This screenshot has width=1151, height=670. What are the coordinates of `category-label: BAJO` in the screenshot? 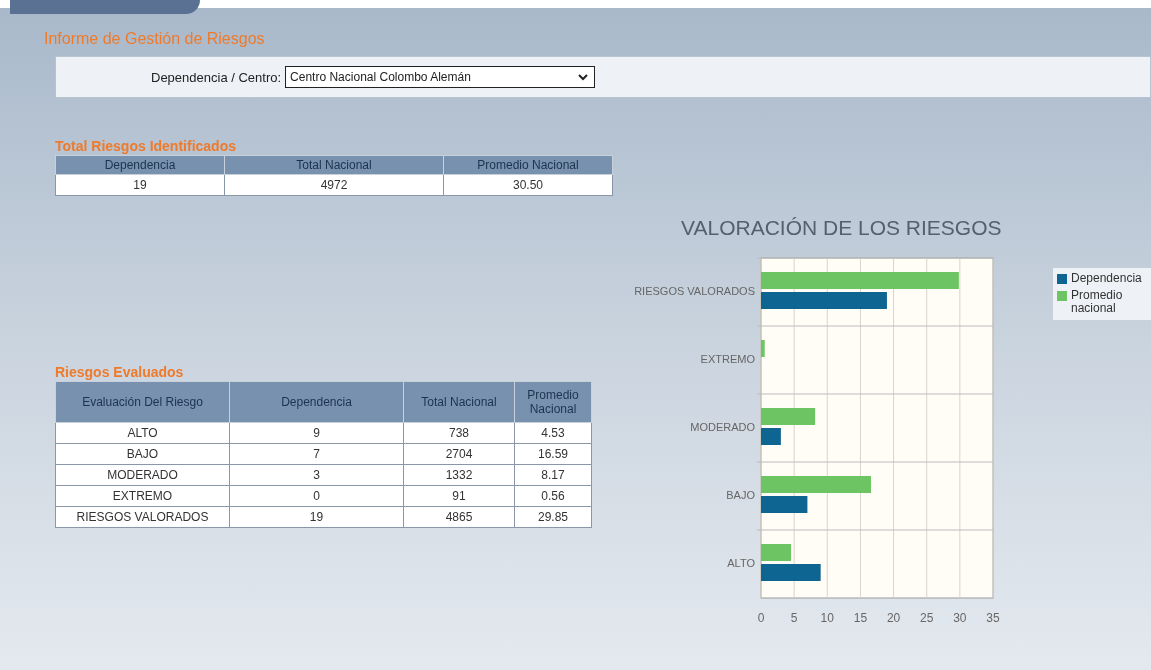 It's located at (740, 494).